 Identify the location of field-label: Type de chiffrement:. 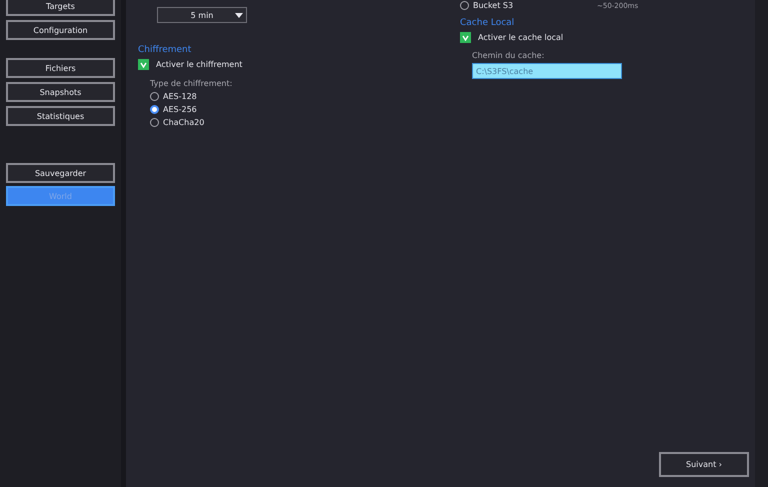
(191, 83).